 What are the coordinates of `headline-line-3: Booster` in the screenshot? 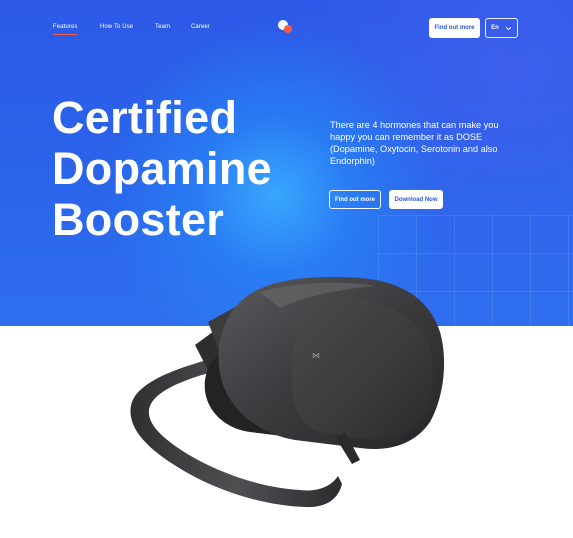 It's located at (138, 219).